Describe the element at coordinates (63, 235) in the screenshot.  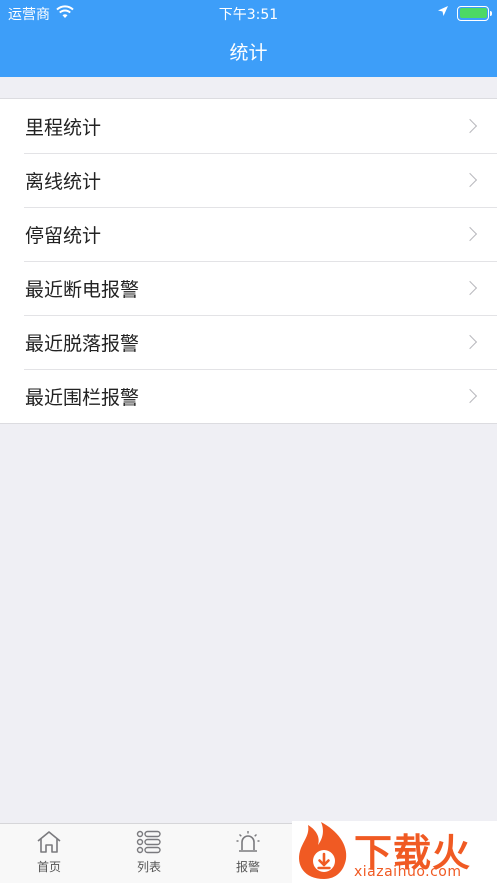
I see `menu-item-label: 停留统计` at that location.